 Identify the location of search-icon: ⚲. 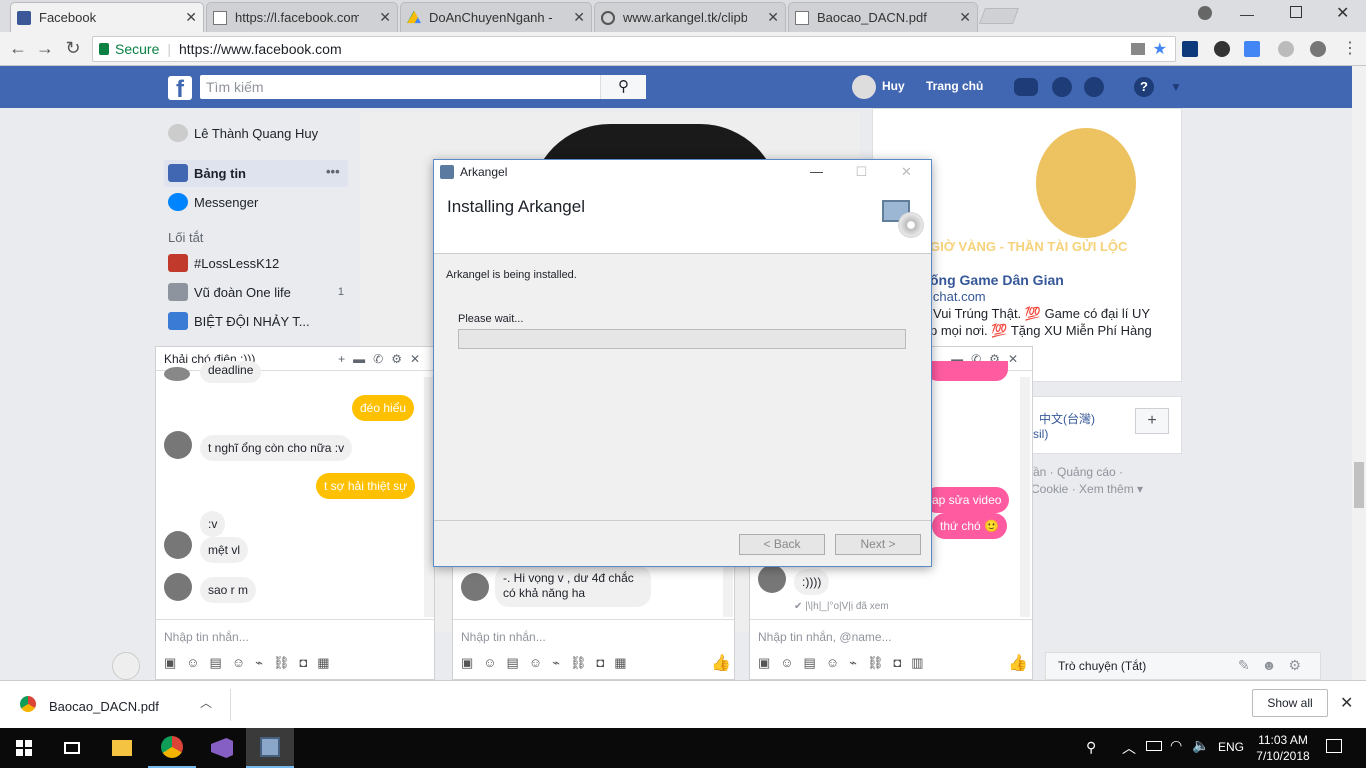
(623, 87).